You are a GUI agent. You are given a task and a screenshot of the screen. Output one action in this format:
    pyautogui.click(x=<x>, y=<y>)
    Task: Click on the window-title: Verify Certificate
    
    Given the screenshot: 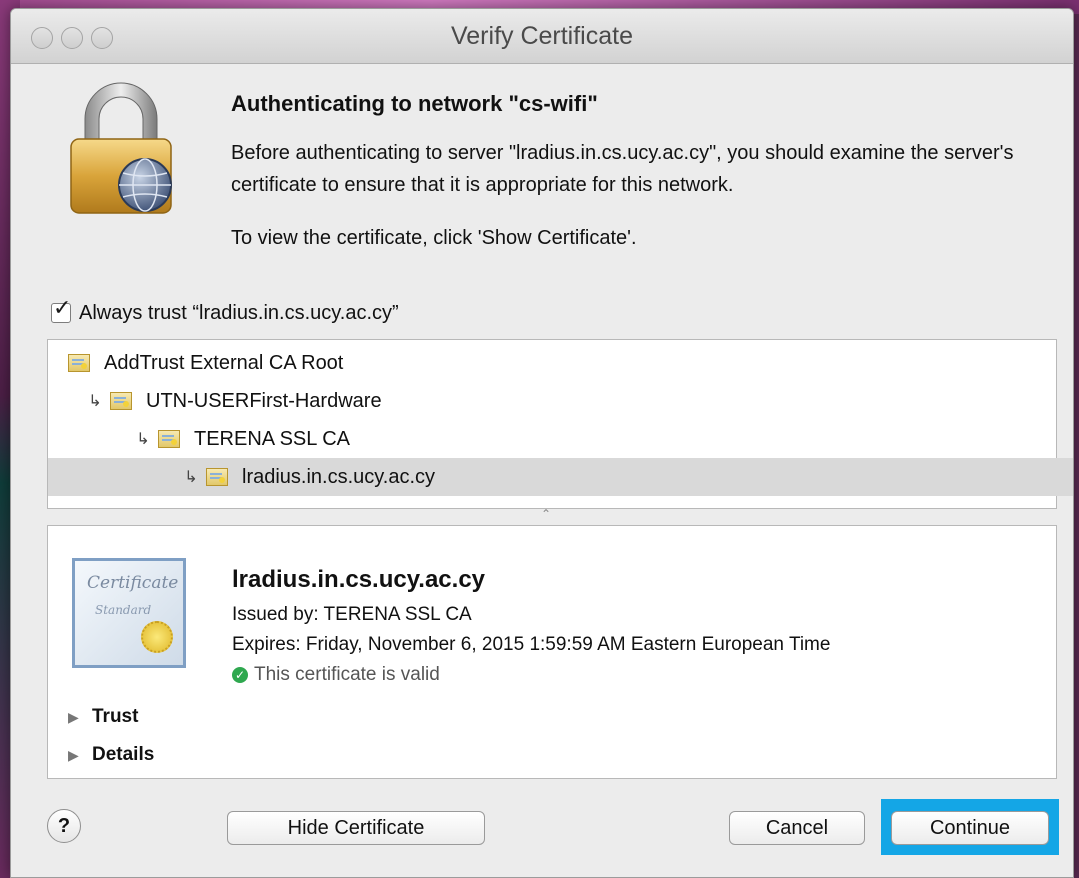 What is the action you would take?
    pyautogui.click(x=541, y=36)
    